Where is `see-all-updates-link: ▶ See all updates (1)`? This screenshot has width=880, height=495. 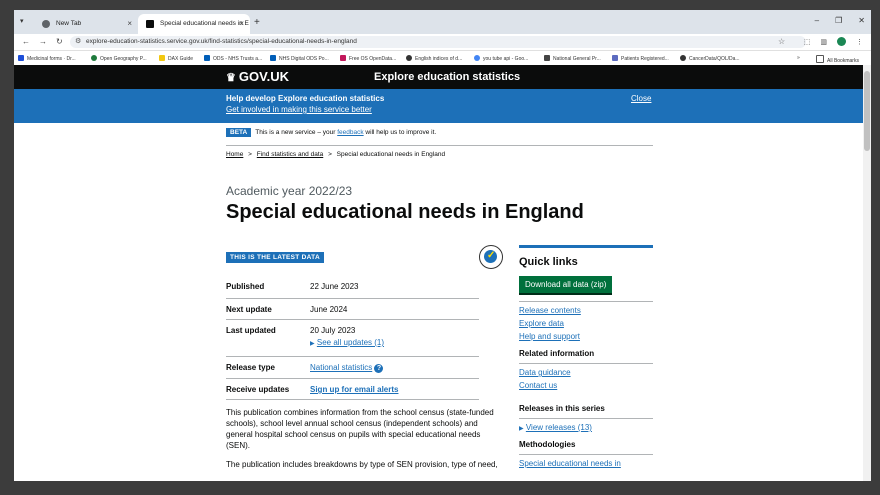 see-all-updates-link: ▶ See all updates (1) is located at coordinates (347, 342).